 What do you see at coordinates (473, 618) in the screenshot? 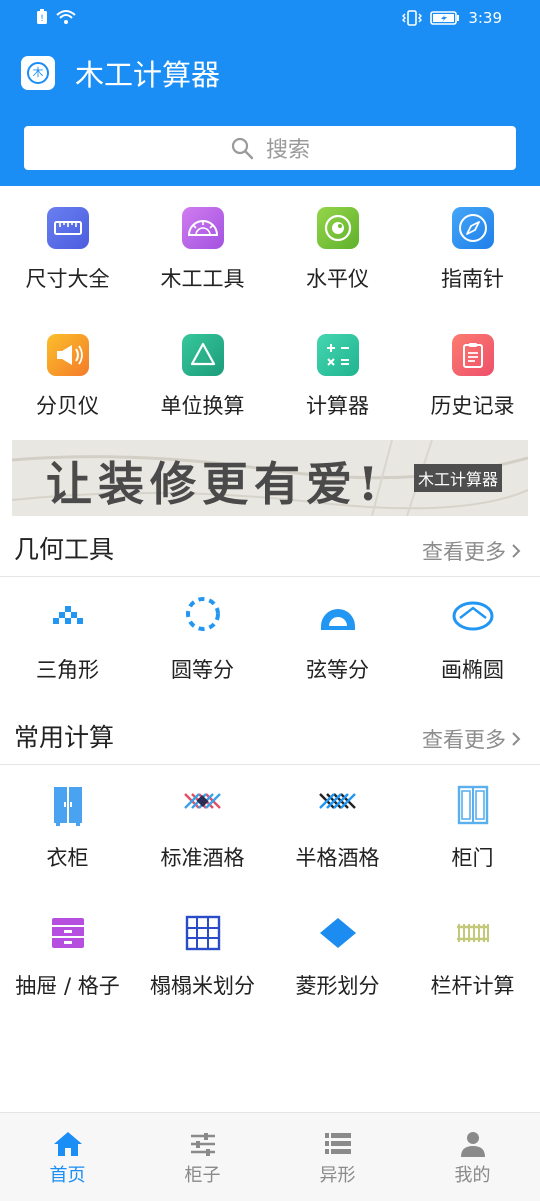
I see `ellipse-icon` at bounding box center [473, 618].